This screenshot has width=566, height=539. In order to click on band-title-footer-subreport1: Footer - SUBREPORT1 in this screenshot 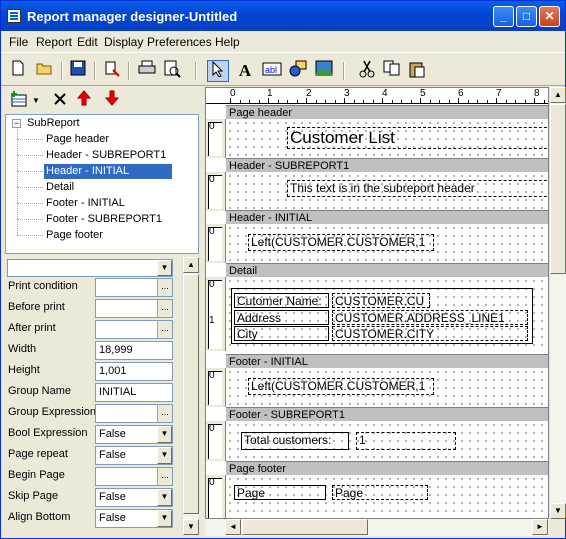, I will do `click(387, 414)`.